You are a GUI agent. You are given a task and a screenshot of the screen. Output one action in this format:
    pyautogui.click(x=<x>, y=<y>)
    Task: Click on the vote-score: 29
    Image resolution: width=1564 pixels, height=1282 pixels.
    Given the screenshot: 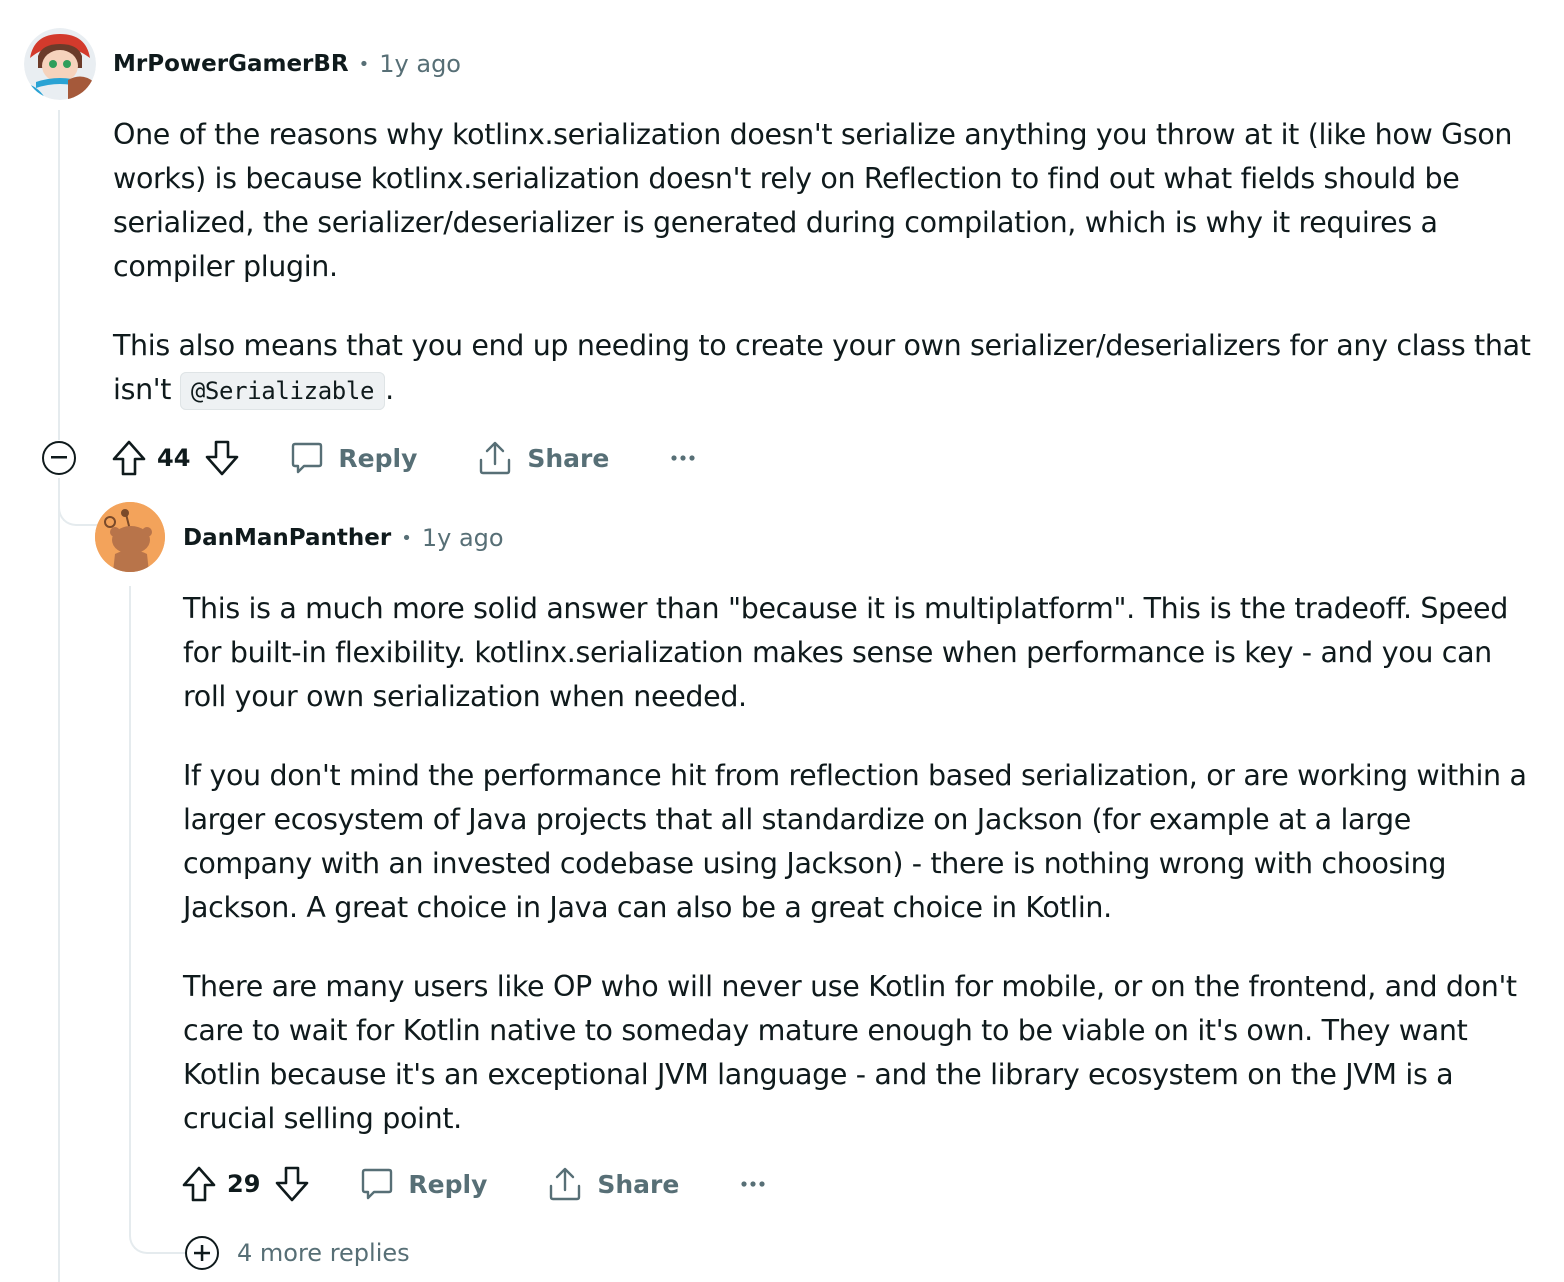 What is the action you would take?
    pyautogui.click(x=244, y=1184)
    